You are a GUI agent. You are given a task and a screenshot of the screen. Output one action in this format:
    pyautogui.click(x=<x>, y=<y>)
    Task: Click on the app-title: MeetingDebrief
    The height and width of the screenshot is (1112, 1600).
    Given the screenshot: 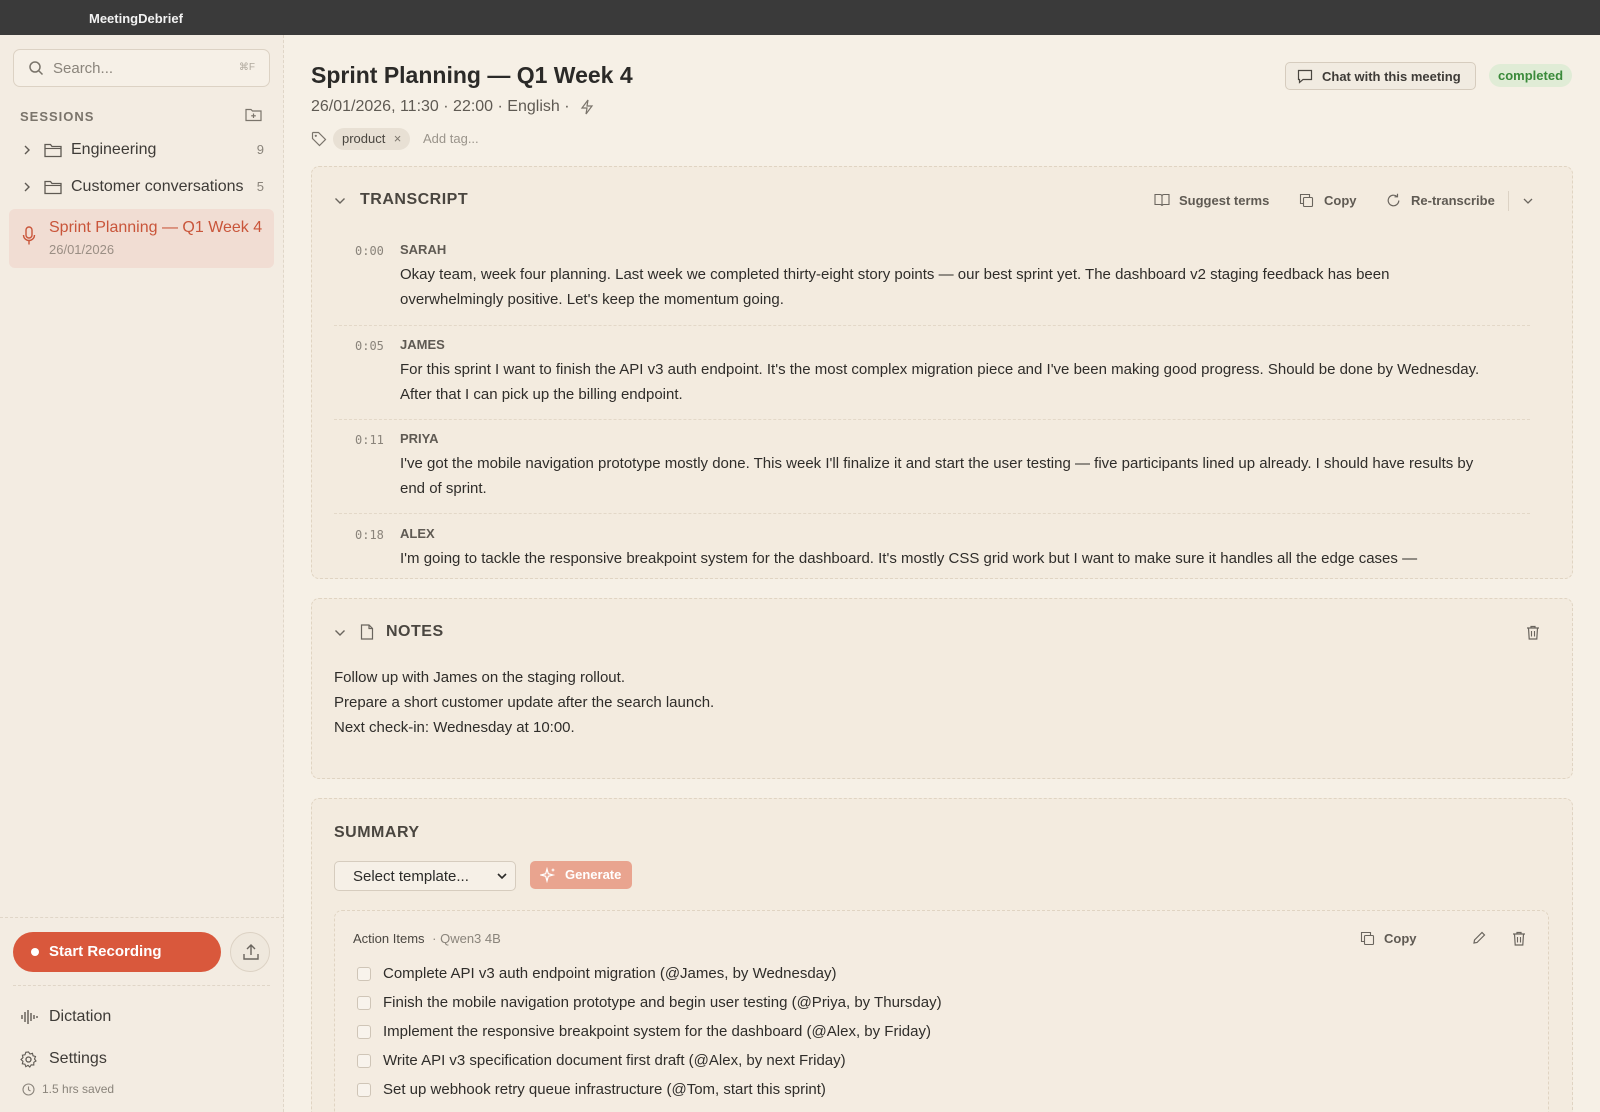 What is the action you would take?
    pyautogui.click(x=136, y=18)
    